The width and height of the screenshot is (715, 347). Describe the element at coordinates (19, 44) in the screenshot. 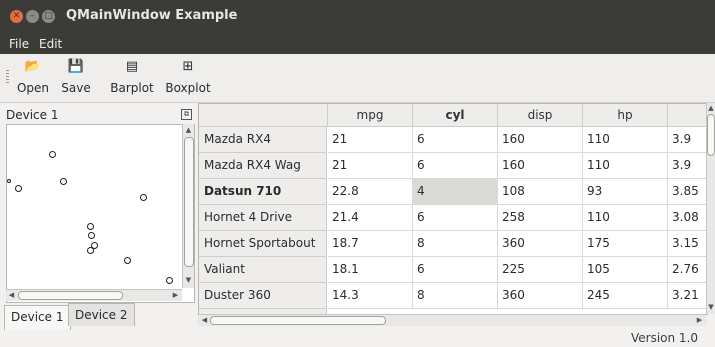

I see `menu-file: File` at that location.